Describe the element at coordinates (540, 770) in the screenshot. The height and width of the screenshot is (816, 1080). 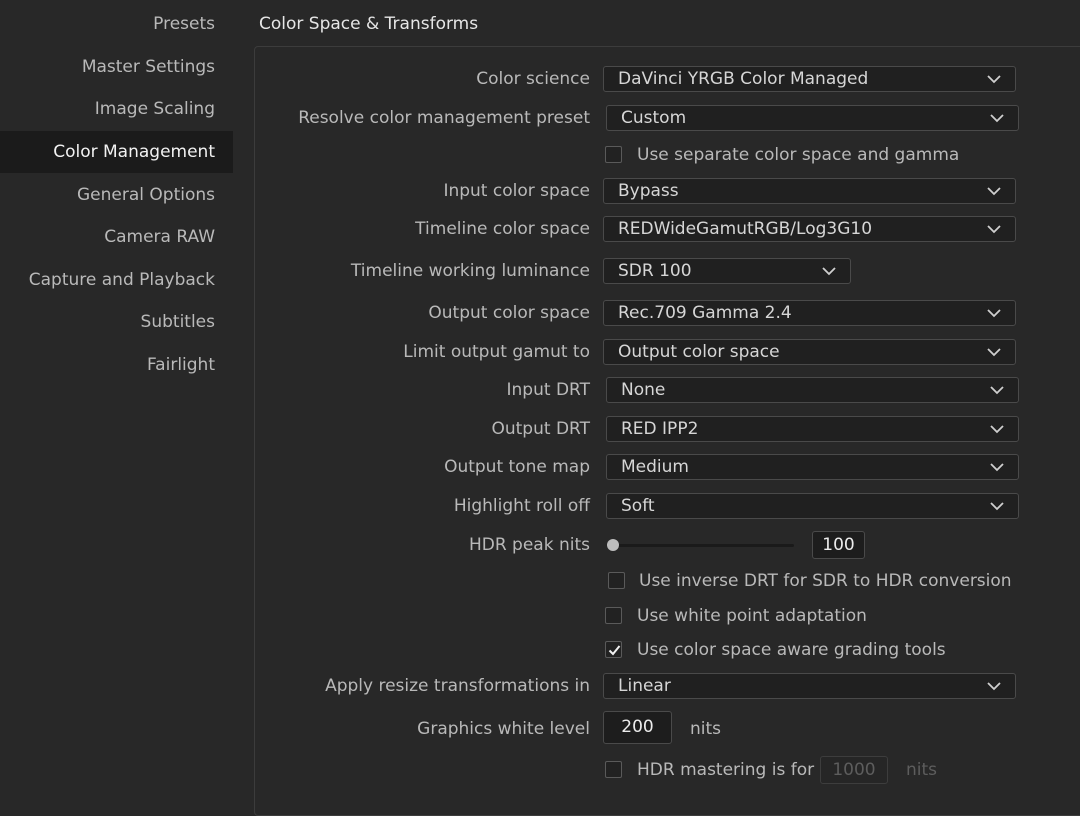
I see `row-hdr-mastering: HDR mastering is for 1000 nits` at that location.